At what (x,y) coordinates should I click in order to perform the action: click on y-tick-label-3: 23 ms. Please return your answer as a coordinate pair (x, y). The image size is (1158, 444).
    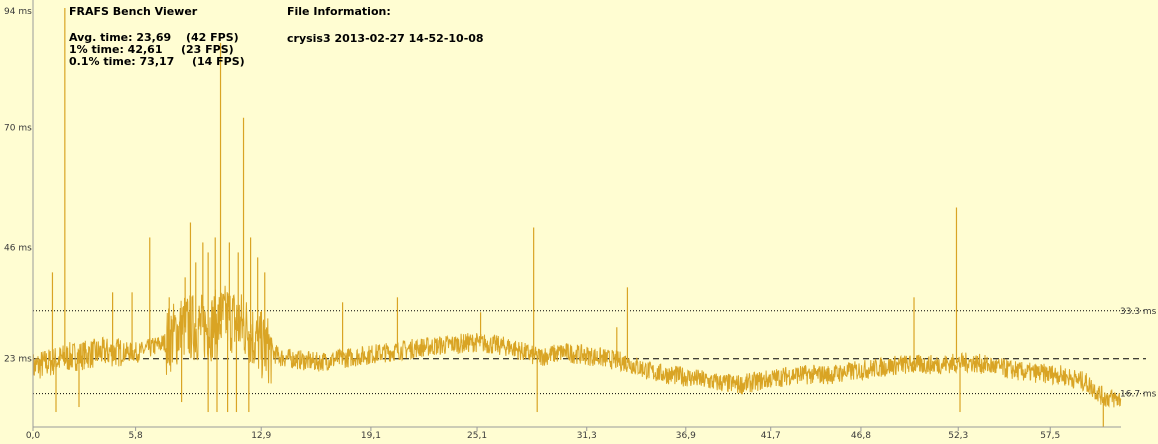
    Looking at the image, I should click on (18, 360).